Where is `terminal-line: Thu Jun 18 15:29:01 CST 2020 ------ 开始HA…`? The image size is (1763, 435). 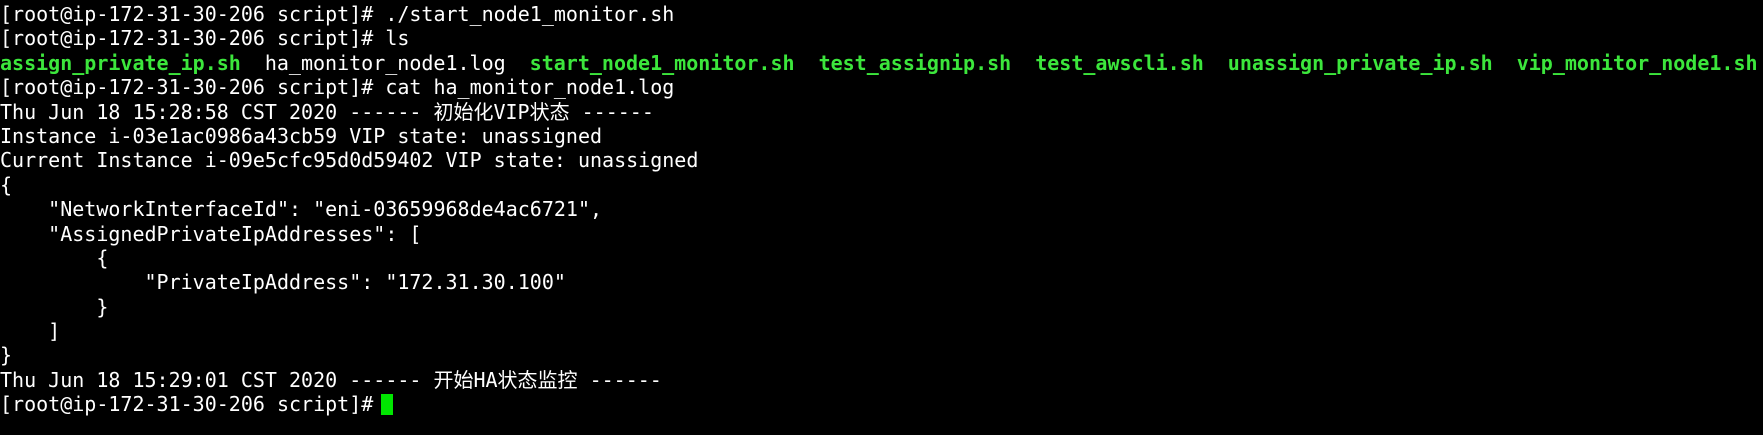
terminal-line: Thu Jun 18 15:29:01 CST 2020 ------ 开始HA… is located at coordinates (331, 379).